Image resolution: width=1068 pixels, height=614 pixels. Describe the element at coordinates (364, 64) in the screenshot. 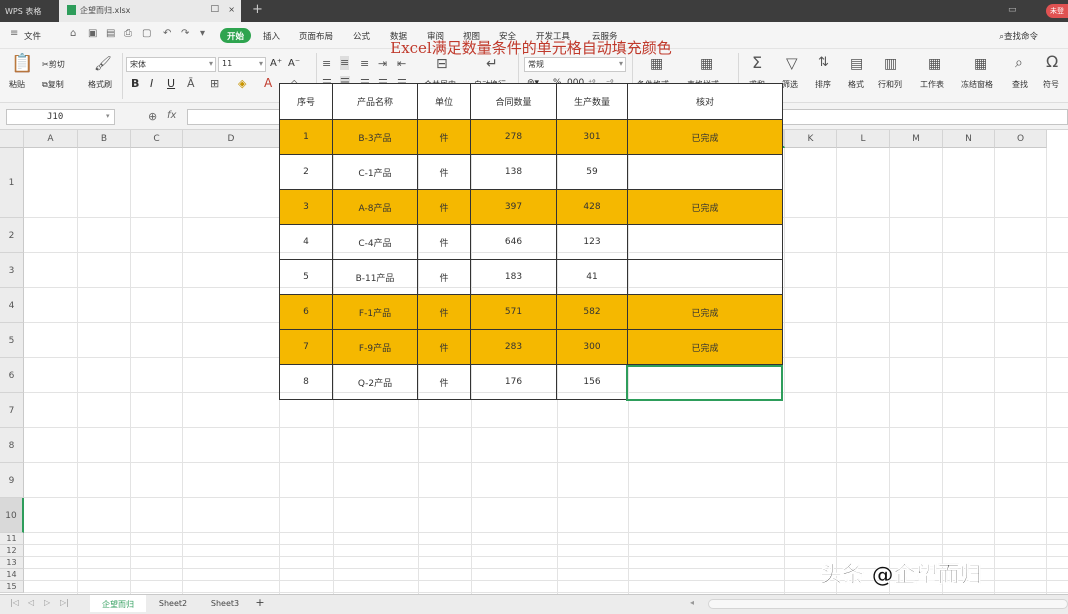

I see `align-bottom-icon: ≡` at that location.